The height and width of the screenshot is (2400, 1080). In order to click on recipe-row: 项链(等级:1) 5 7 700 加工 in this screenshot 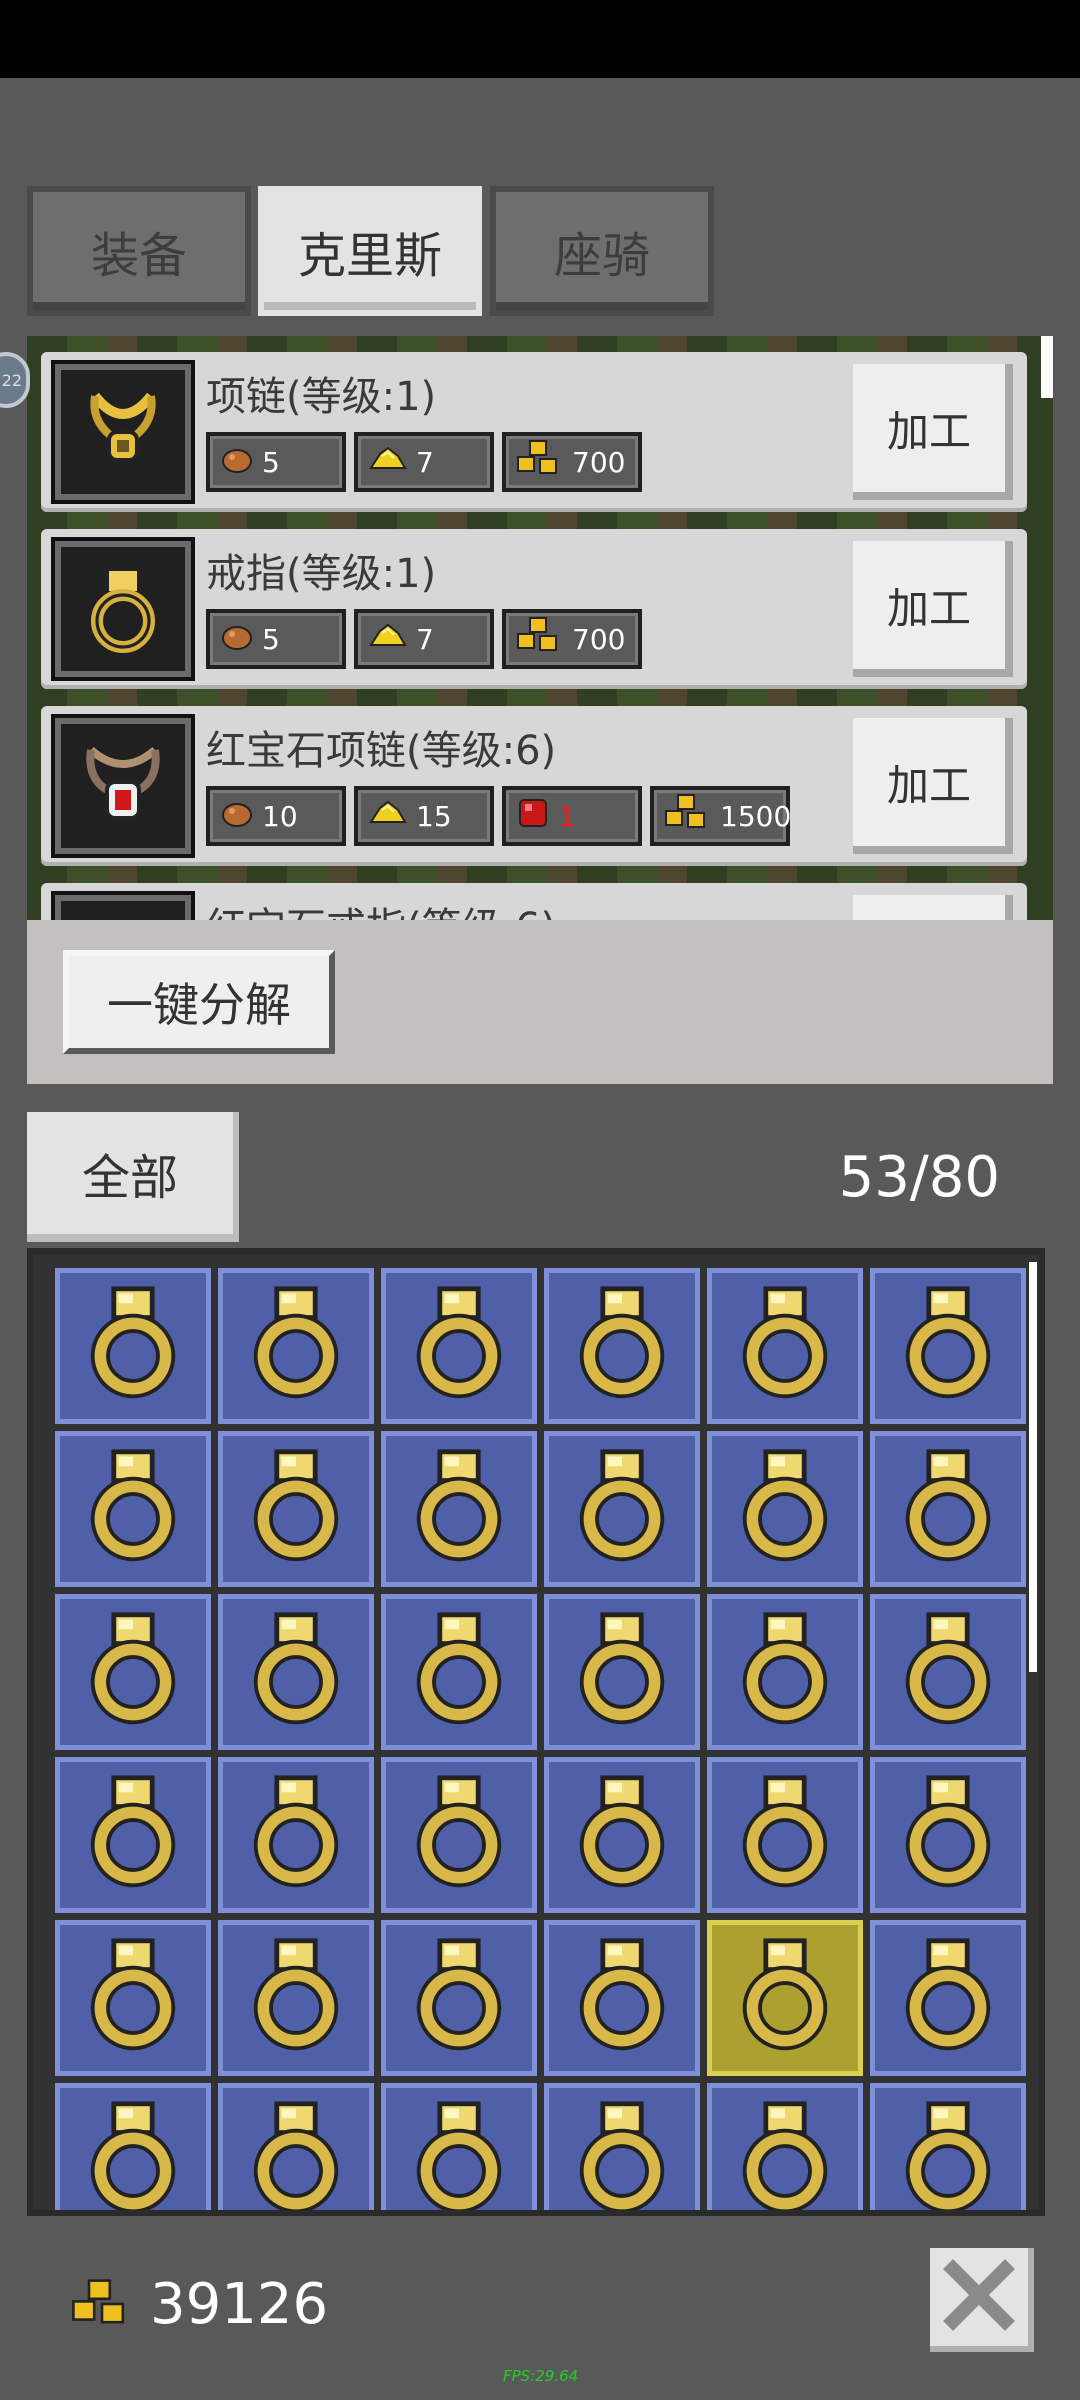, I will do `click(534, 432)`.